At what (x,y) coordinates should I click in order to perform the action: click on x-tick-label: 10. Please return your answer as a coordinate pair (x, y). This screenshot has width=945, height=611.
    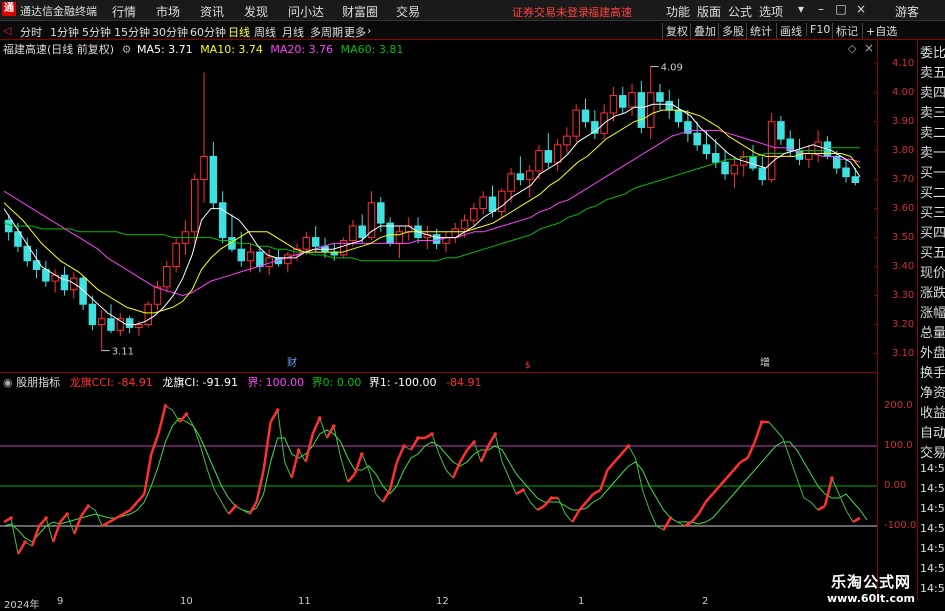
    Looking at the image, I should click on (186, 601).